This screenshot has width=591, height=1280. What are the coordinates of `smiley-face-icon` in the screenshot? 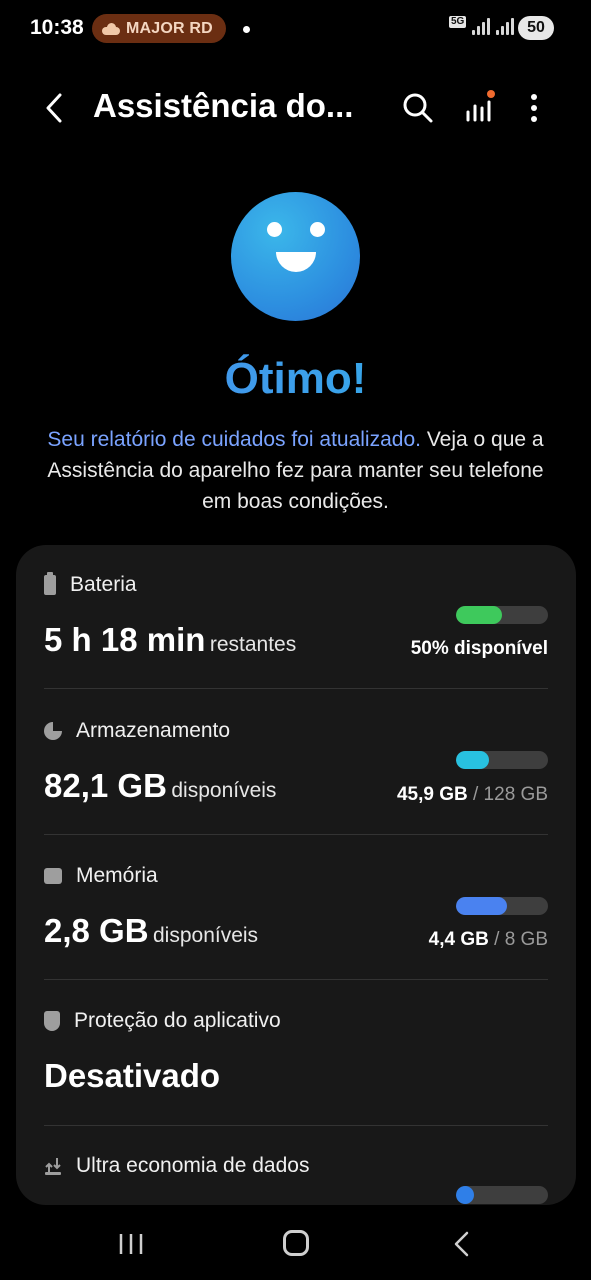 It's located at (295, 256).